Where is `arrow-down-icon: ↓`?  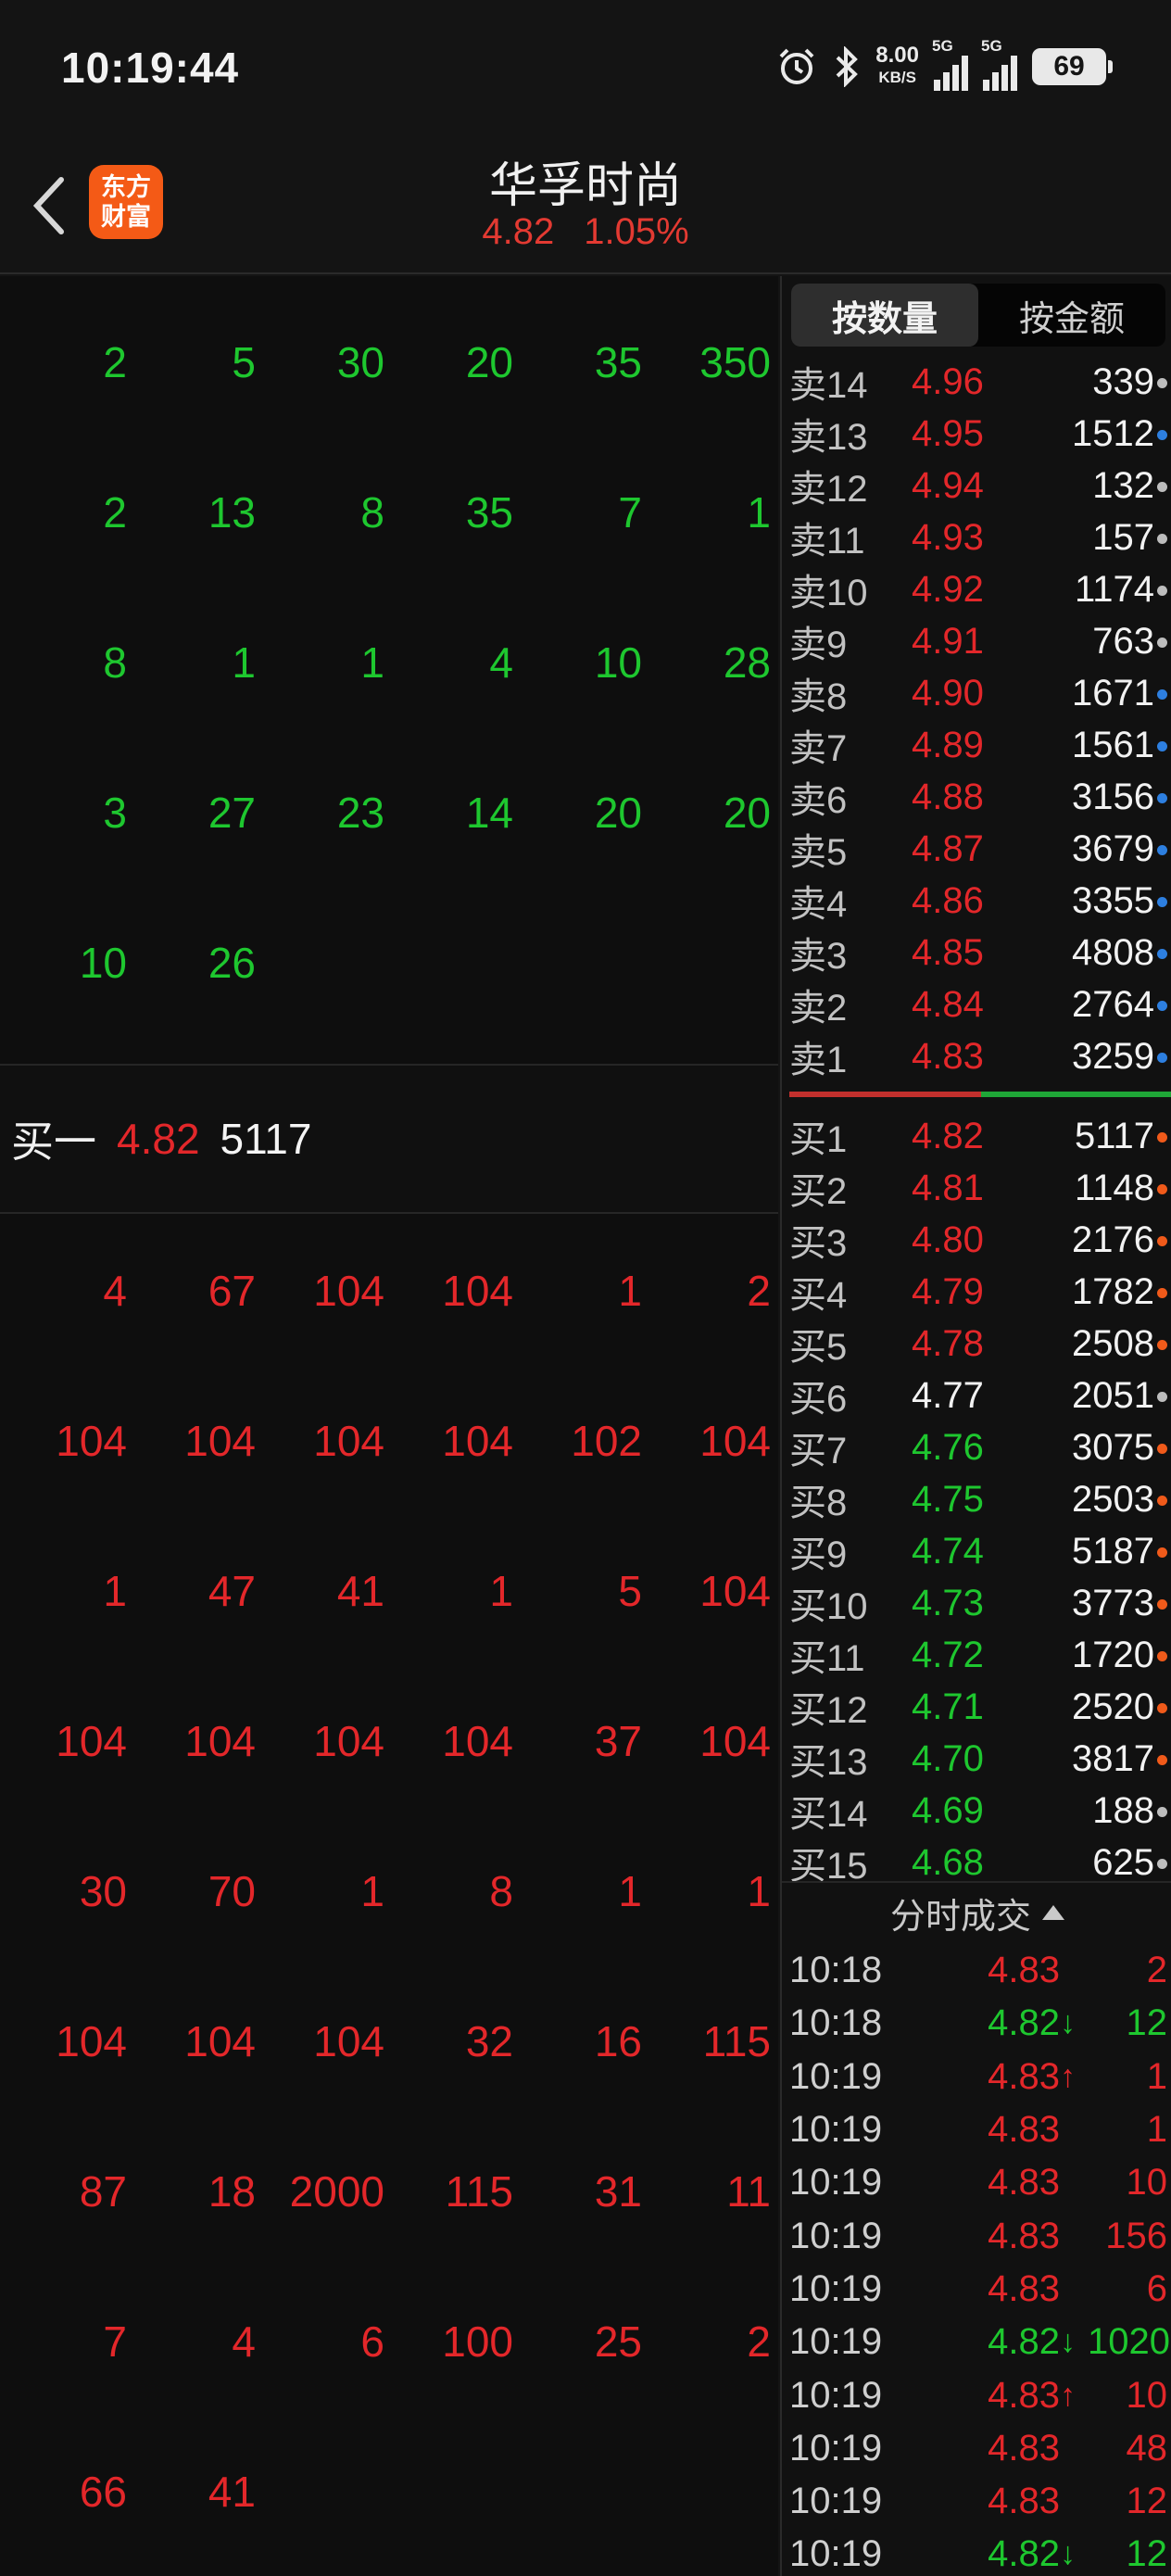
arrow-down-icon: ↓ is located at coordinates (1068, 2342).